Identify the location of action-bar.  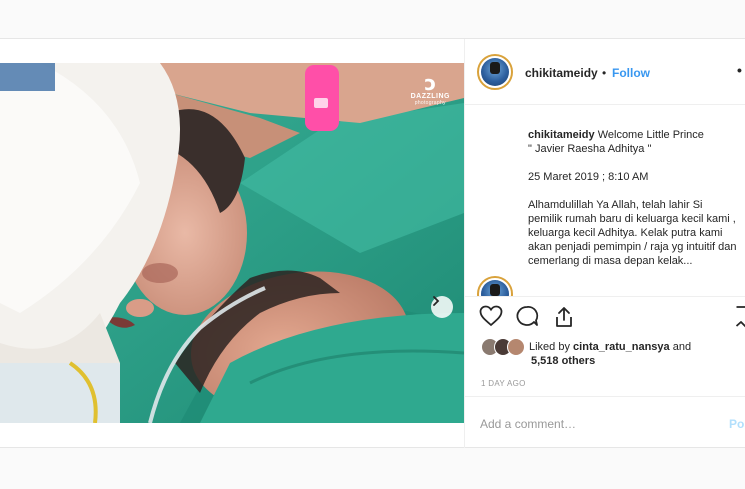
(605, 320).